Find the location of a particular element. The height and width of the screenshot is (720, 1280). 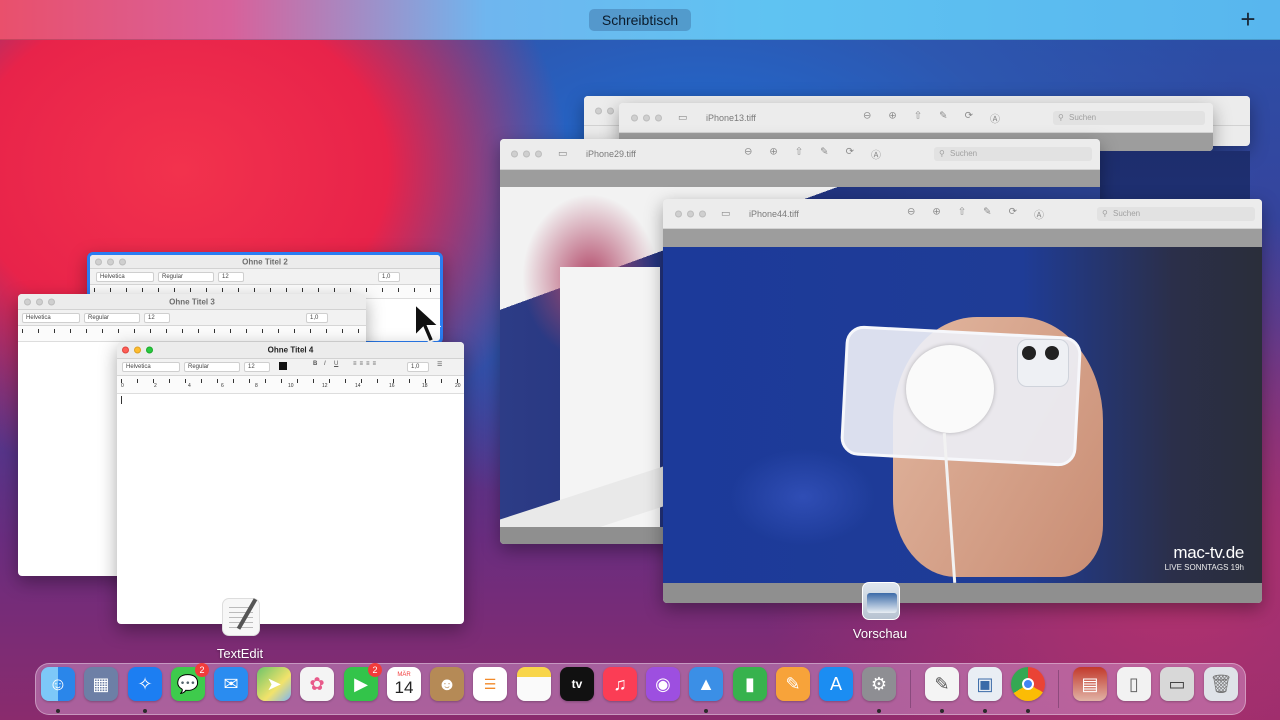

messages-icon: 💬 2 is located at coordinates (190, 682).